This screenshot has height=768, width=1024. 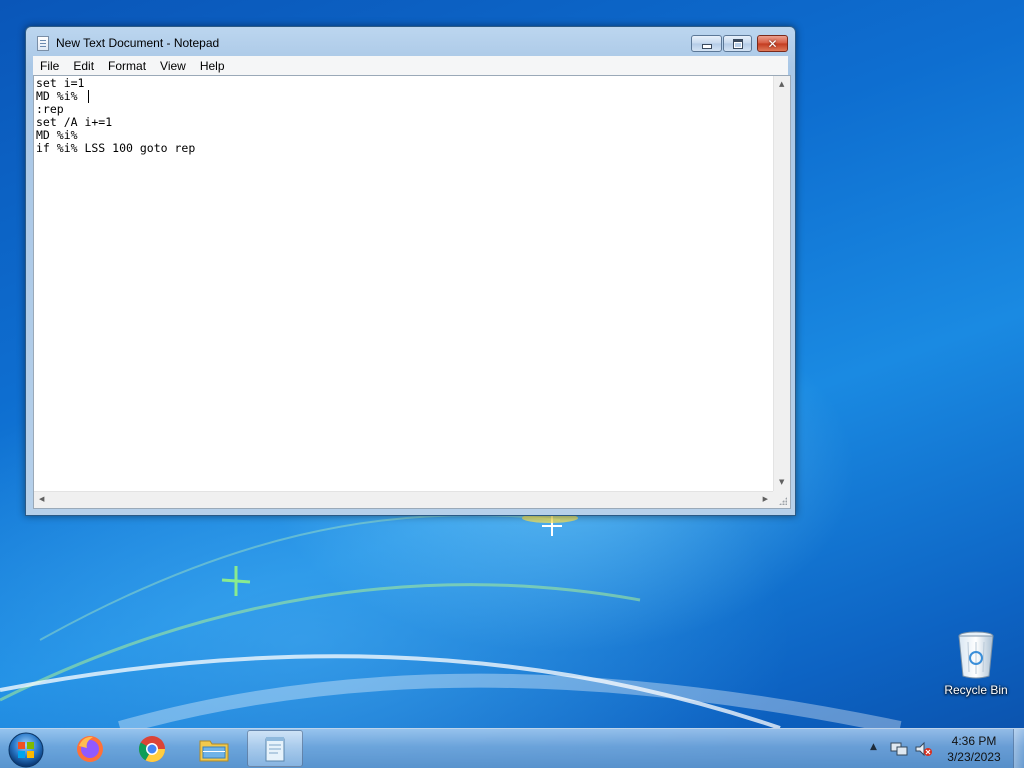 I want to click on clock: 4:36 PM 3/23/2023, so click(x=974, y=749).